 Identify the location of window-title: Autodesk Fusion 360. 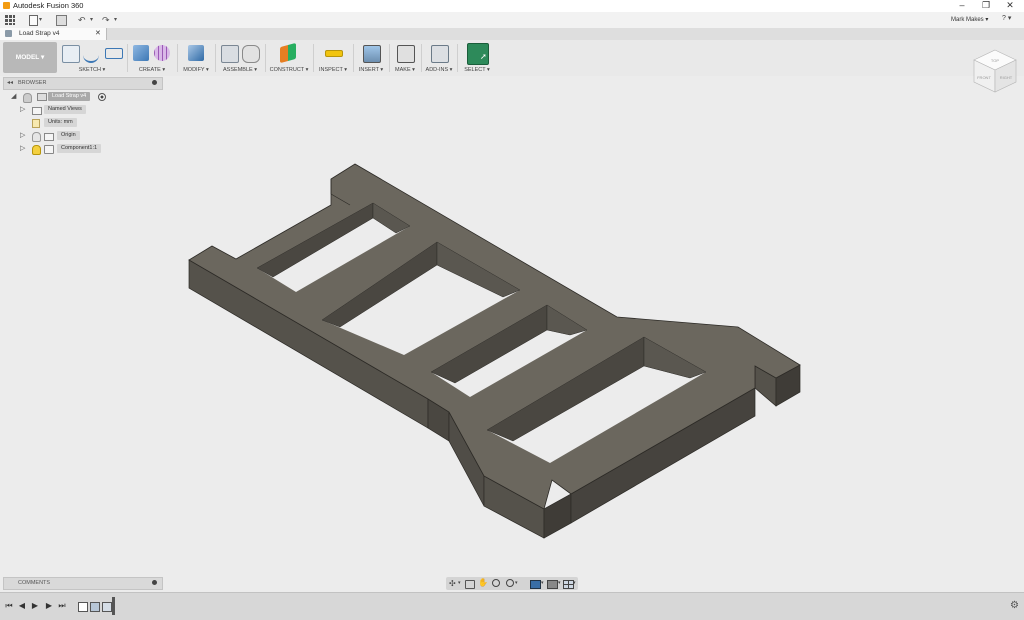
(48, 5).